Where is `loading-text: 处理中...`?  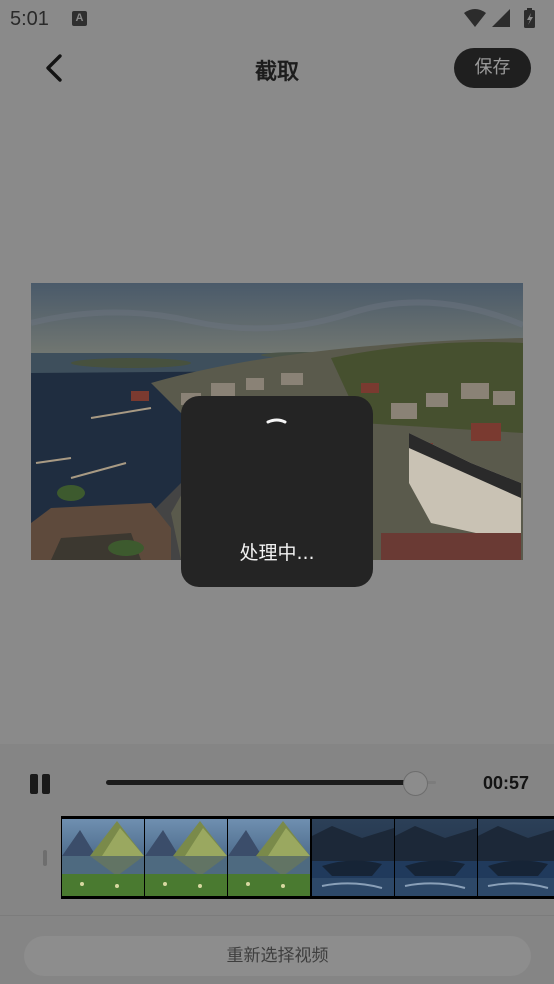
loading-text: 处理中... is located at coordinates (277, 553).